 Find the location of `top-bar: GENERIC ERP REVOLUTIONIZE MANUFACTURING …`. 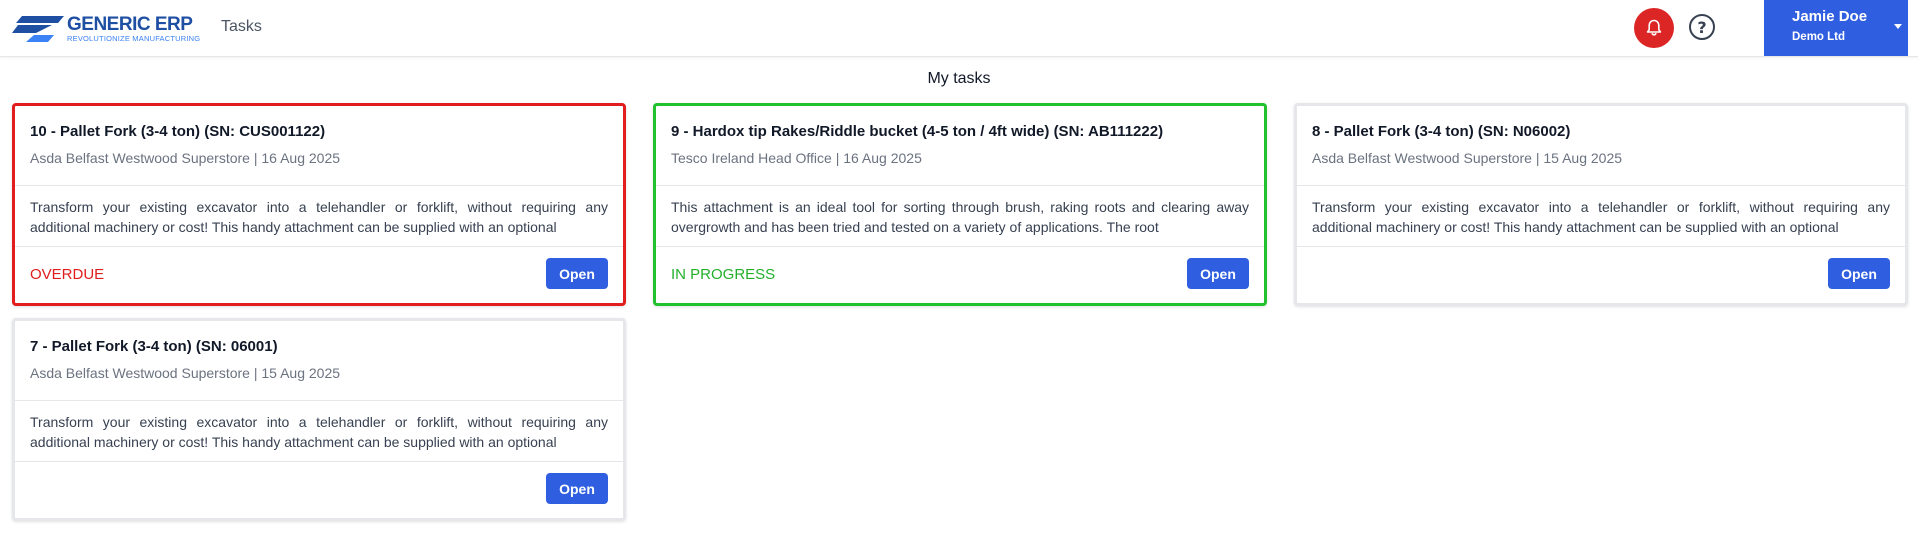

top-bar: GENERIC ERP REVOLUTIONIZE MANUFACTURING … is located at coordinates (959, 28).